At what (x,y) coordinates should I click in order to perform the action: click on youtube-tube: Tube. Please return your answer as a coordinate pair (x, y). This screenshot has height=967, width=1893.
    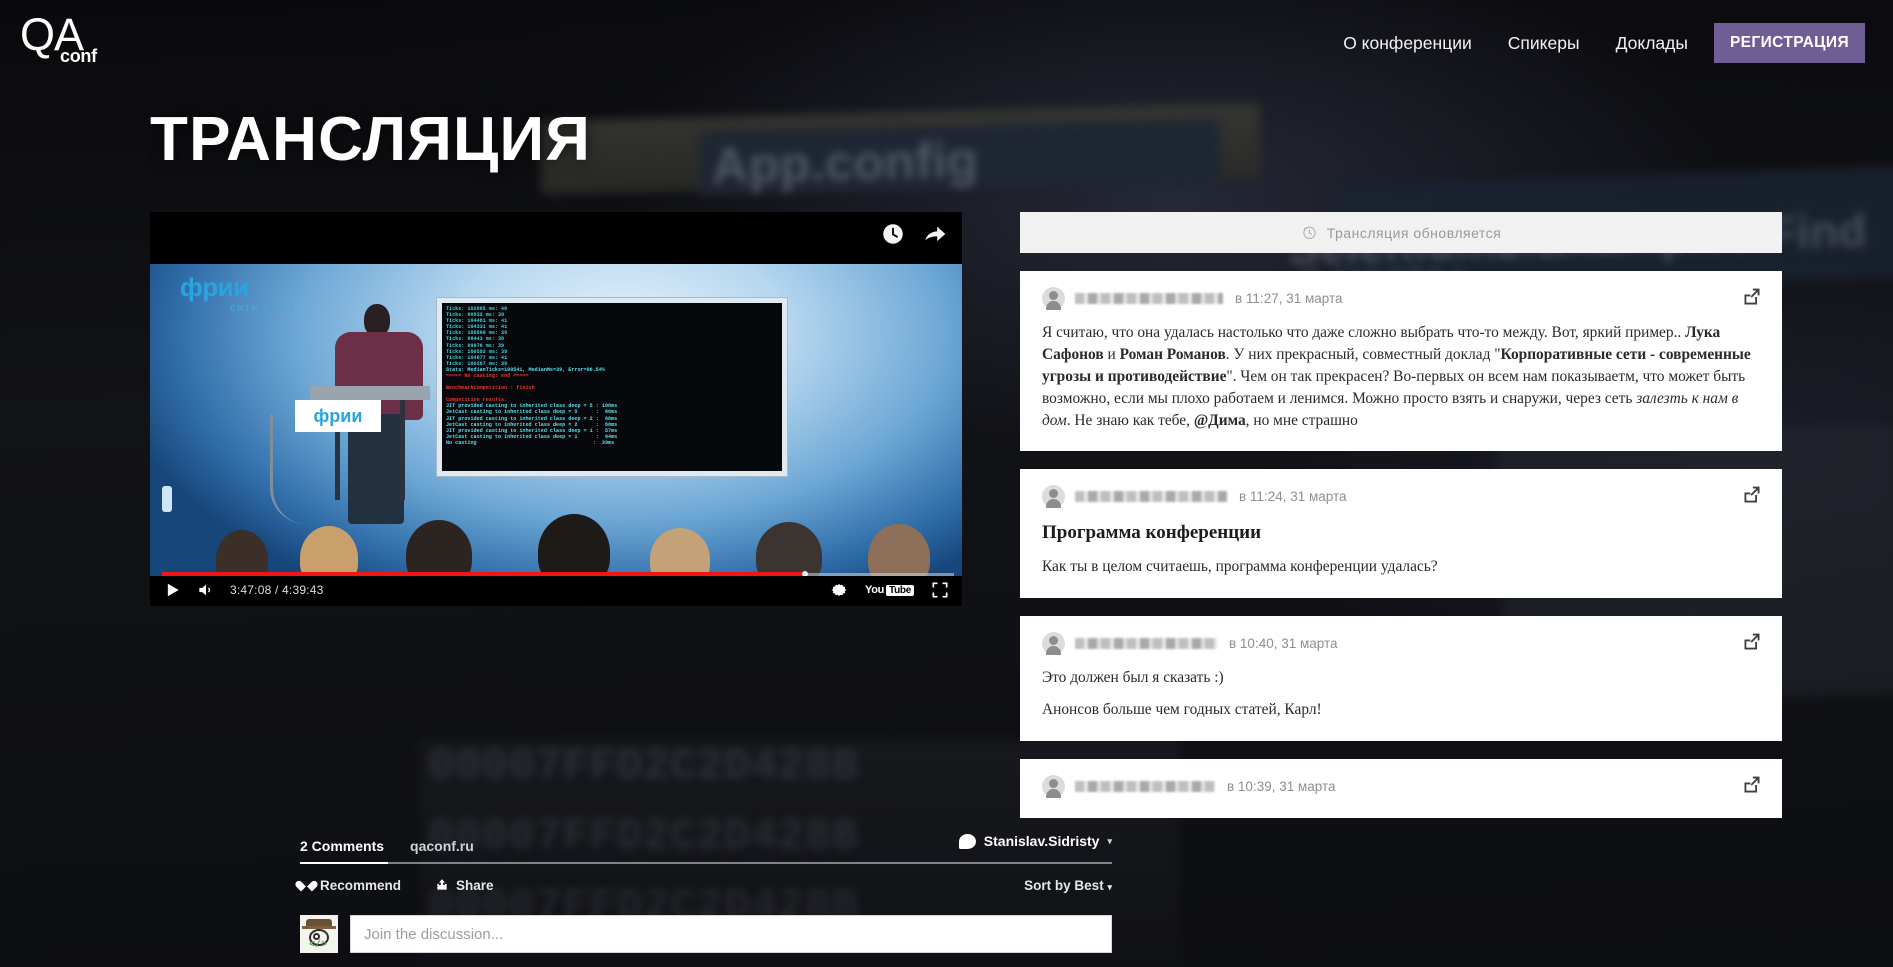
    Looking at the image, I should click on (900, 590).